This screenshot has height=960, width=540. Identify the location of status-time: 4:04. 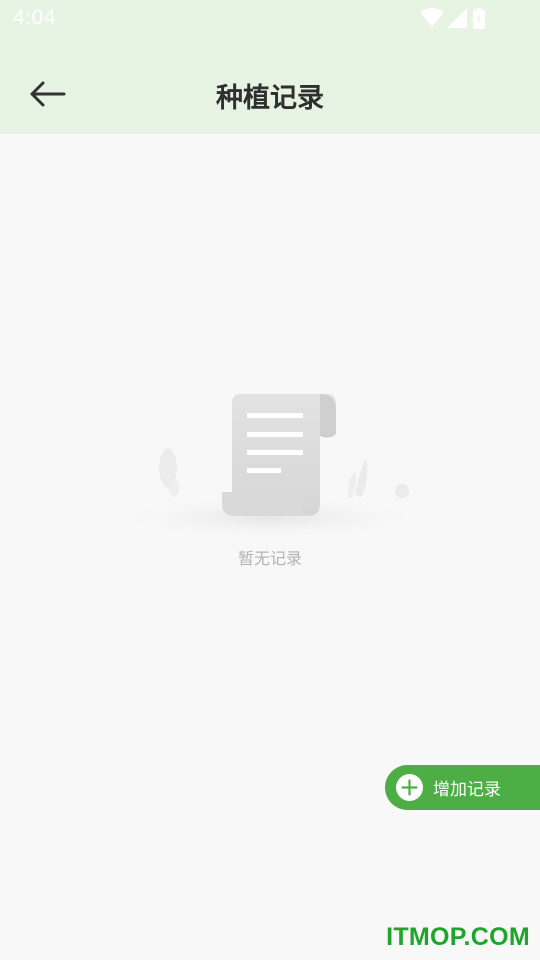
(34, 17).